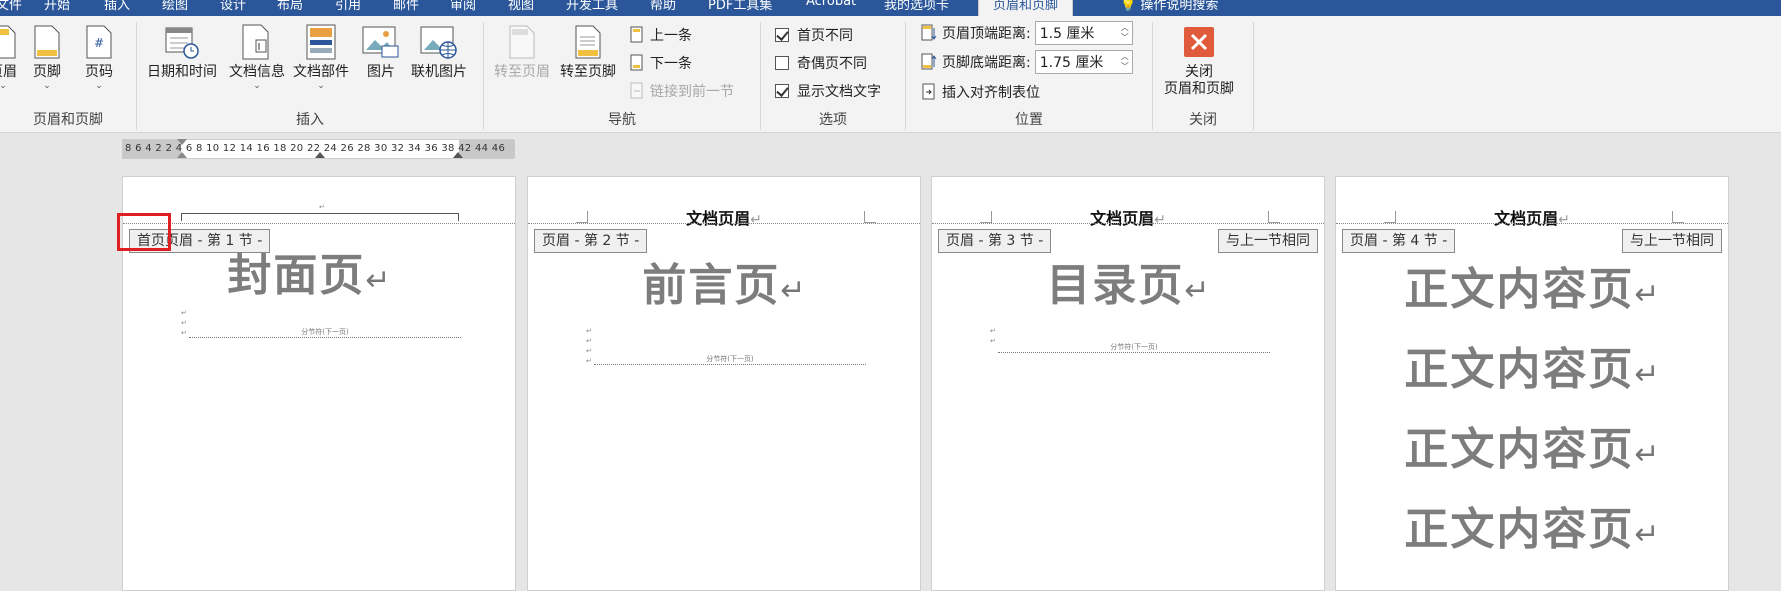 The width and height of the screenshot is (1781, 591). Describe the element at coordinates (68, 74) in the screenshot. I see `group-header-footer: 页眉 ⌄ 页脚 ⌄ # 页码 ⌄ 页眉和页脚` at that location.